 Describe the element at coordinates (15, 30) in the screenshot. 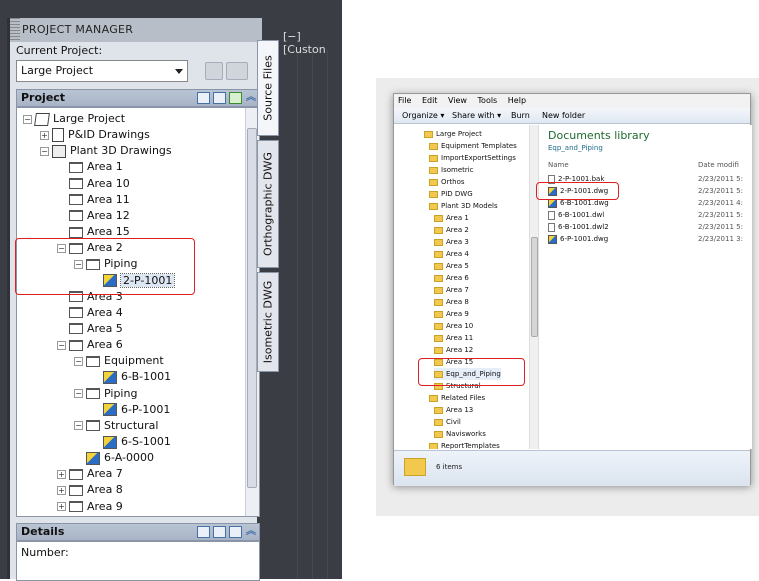

I see `grip-icon` at that location.